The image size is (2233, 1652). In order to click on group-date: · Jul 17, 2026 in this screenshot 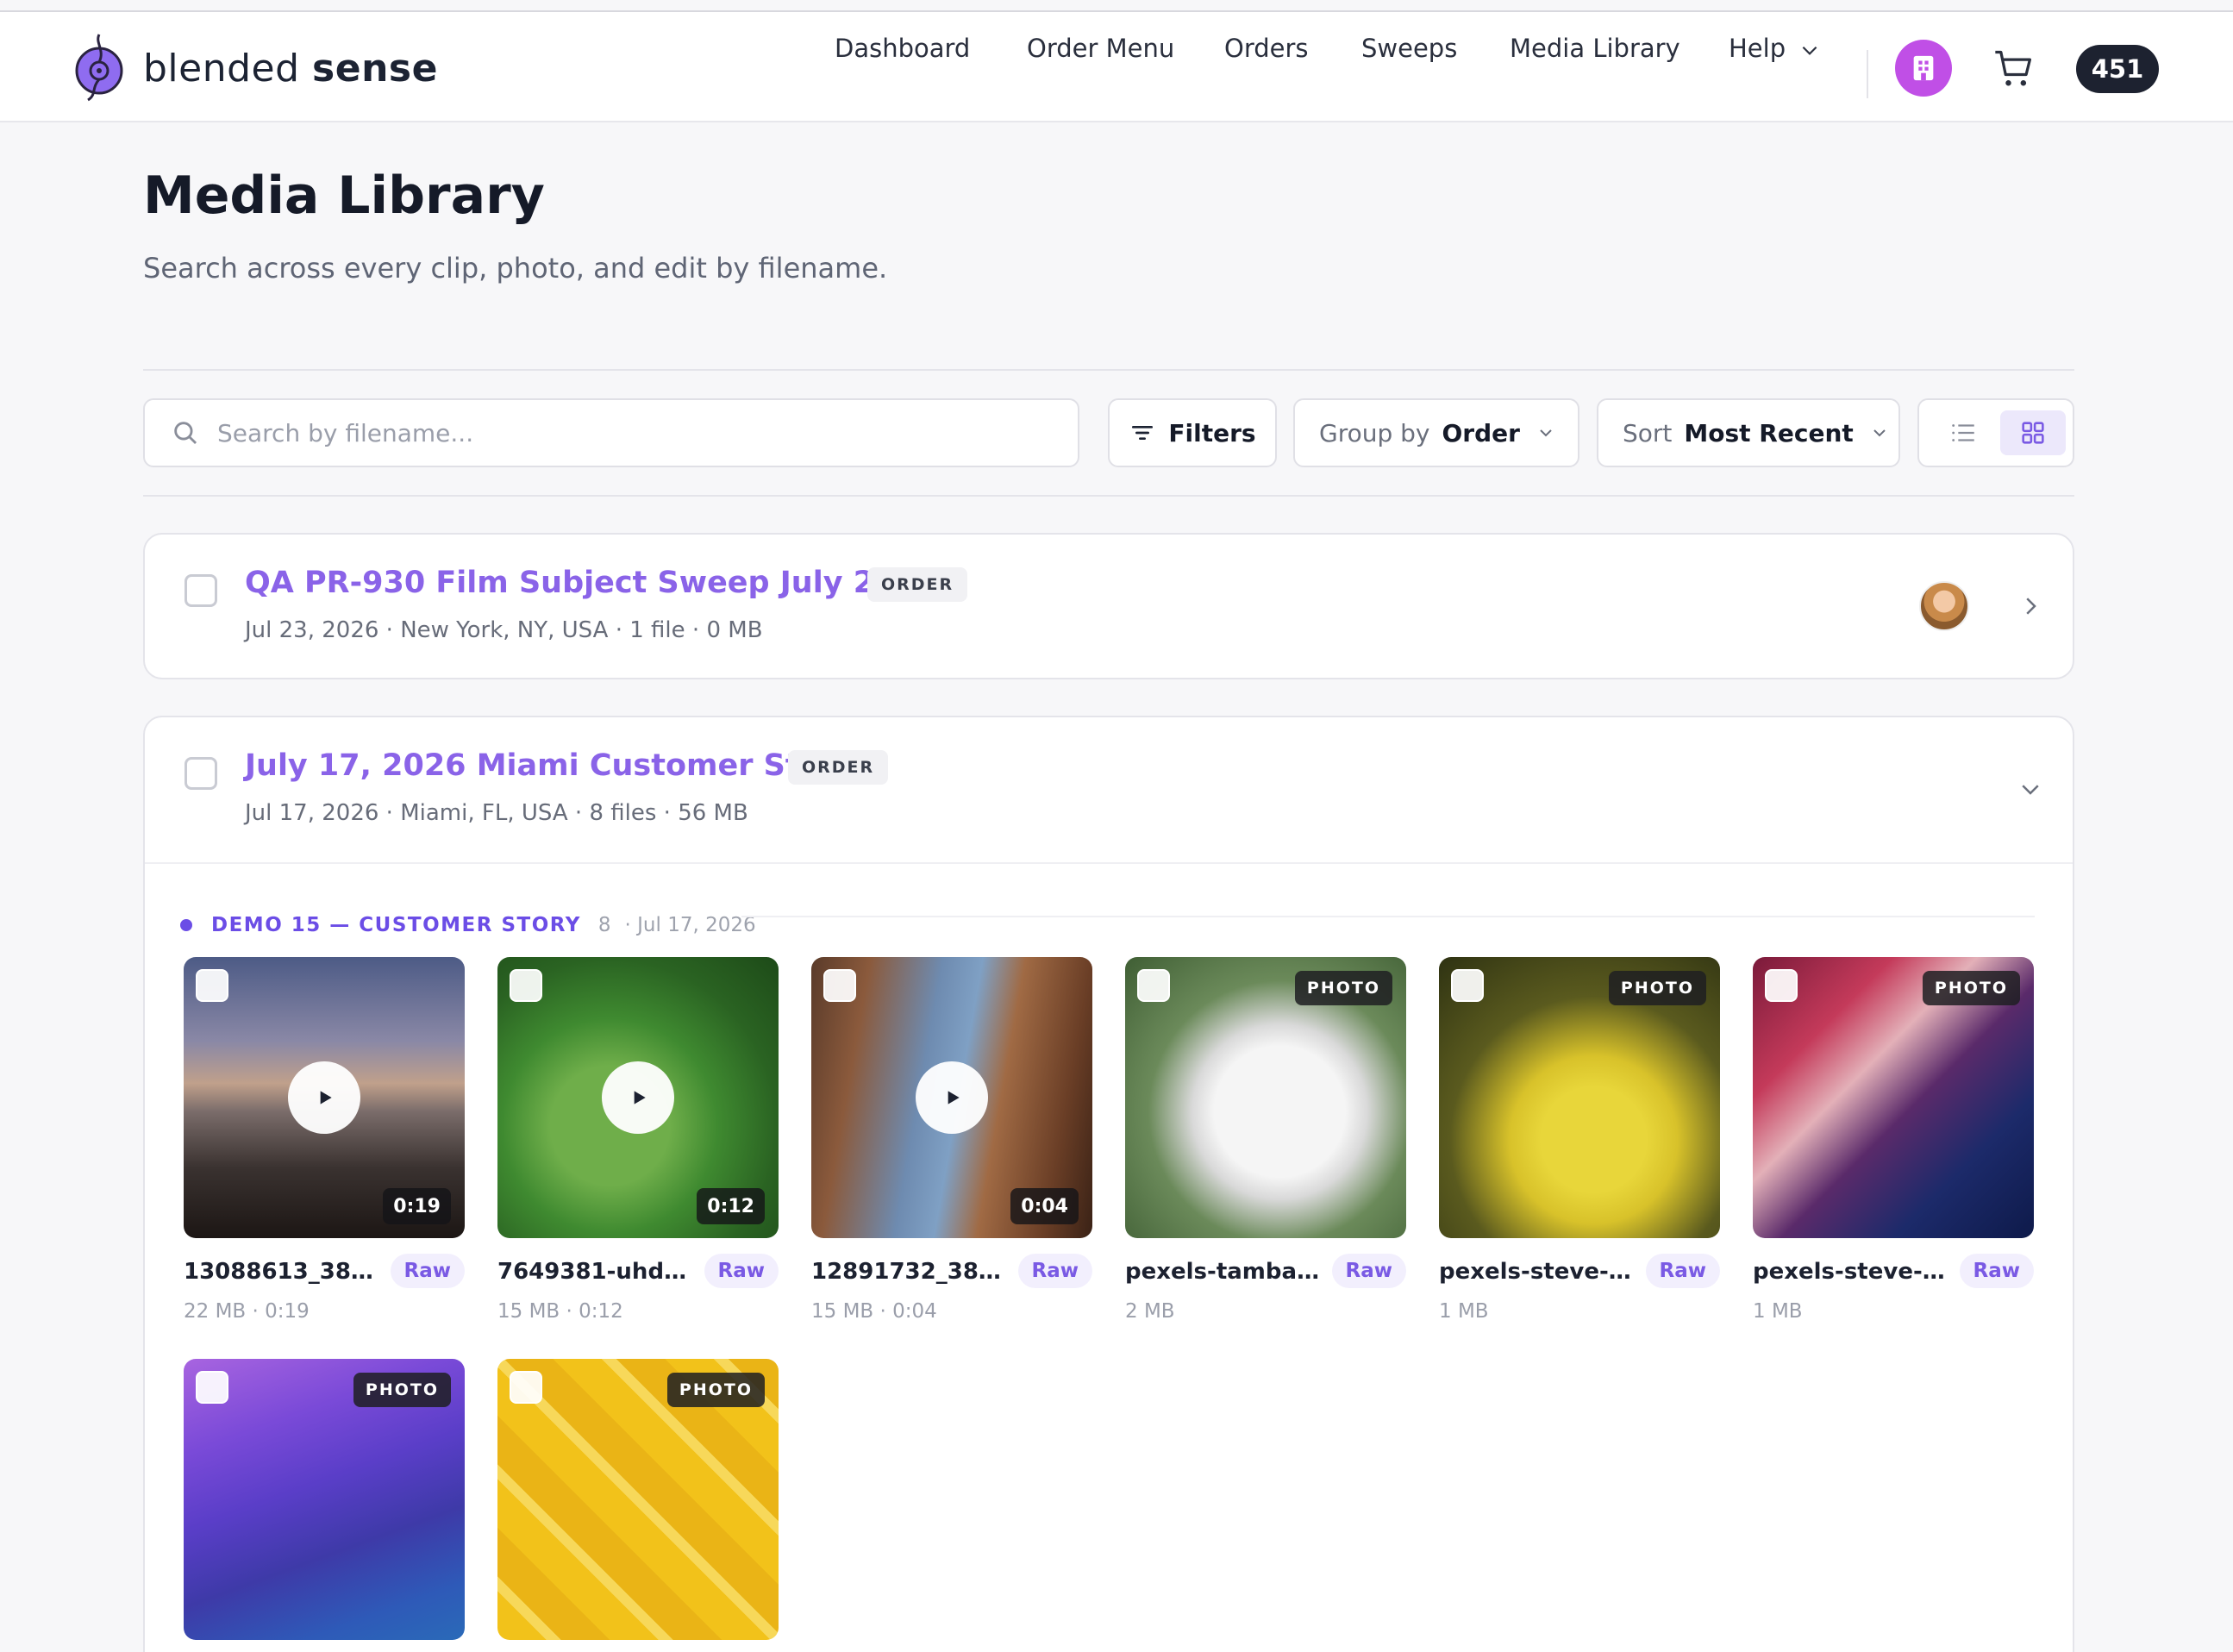, I will do `click(690, 925)`.